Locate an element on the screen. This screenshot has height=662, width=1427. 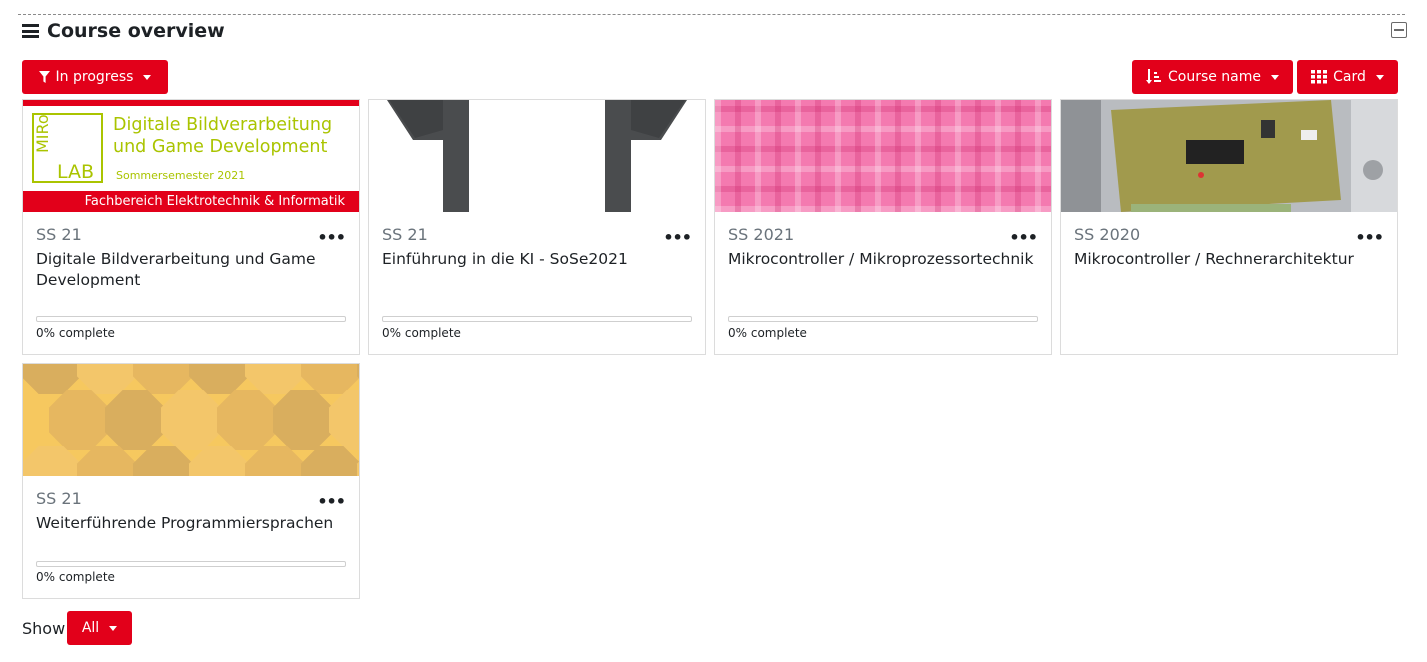
course-category: SS 2021 is located at coordinates (761, 234).